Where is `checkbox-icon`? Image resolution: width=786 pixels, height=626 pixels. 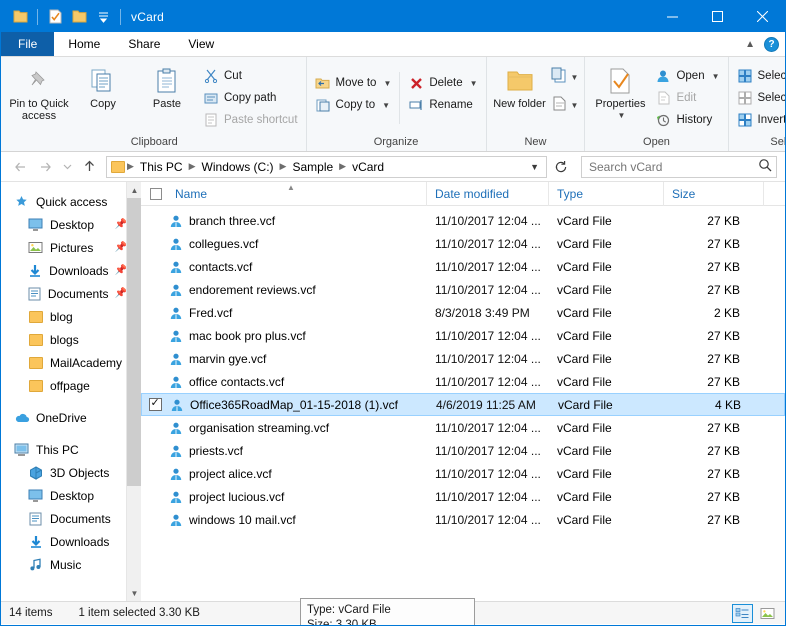 checkbox-icon is located at coordinates (156, 193).